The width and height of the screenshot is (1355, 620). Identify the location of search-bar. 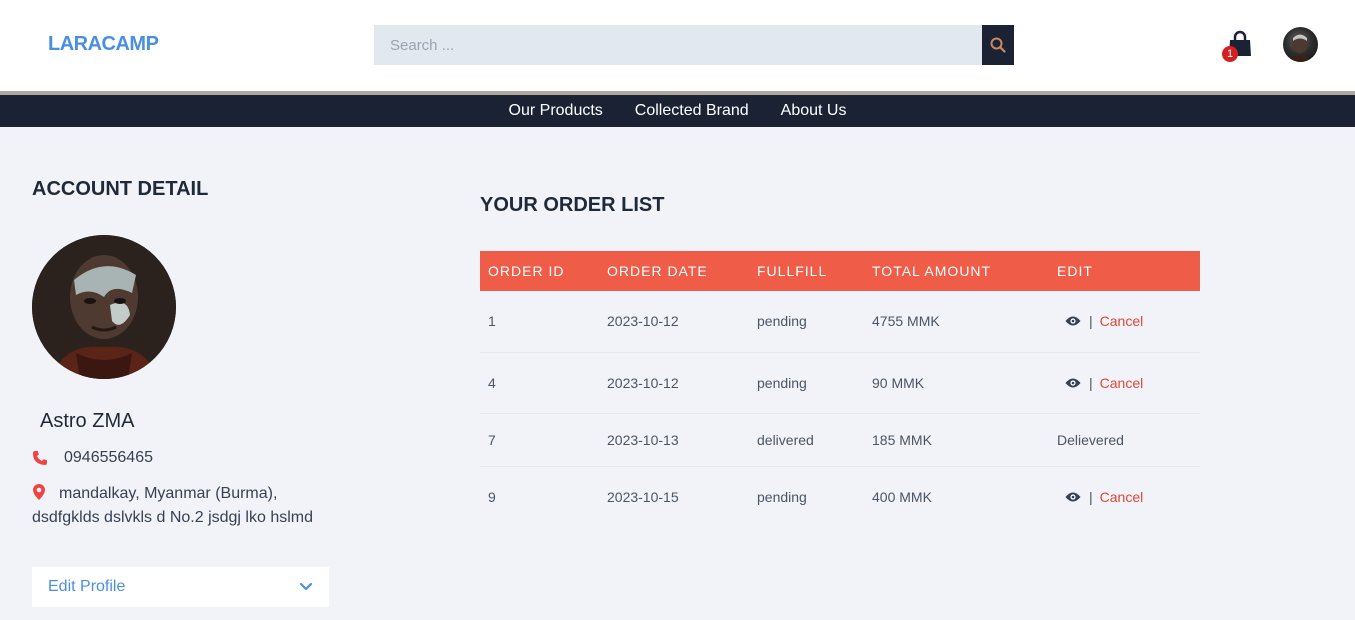
(694, 45).